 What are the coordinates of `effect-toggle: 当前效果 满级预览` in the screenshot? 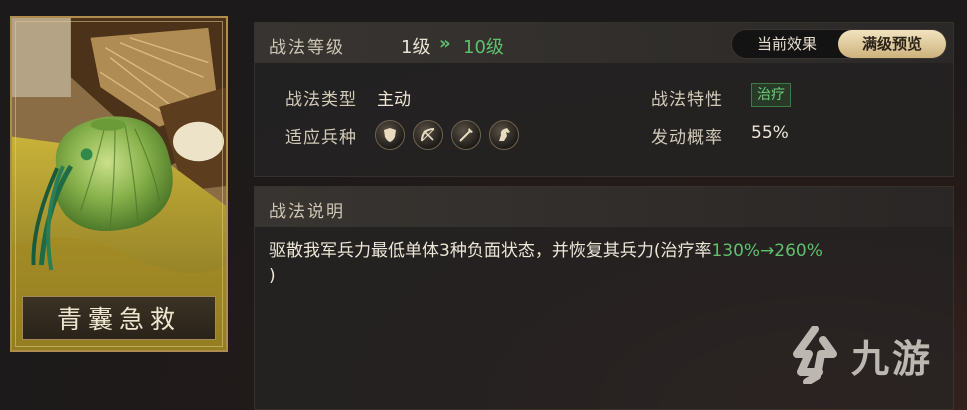 It's located at (839, 44).